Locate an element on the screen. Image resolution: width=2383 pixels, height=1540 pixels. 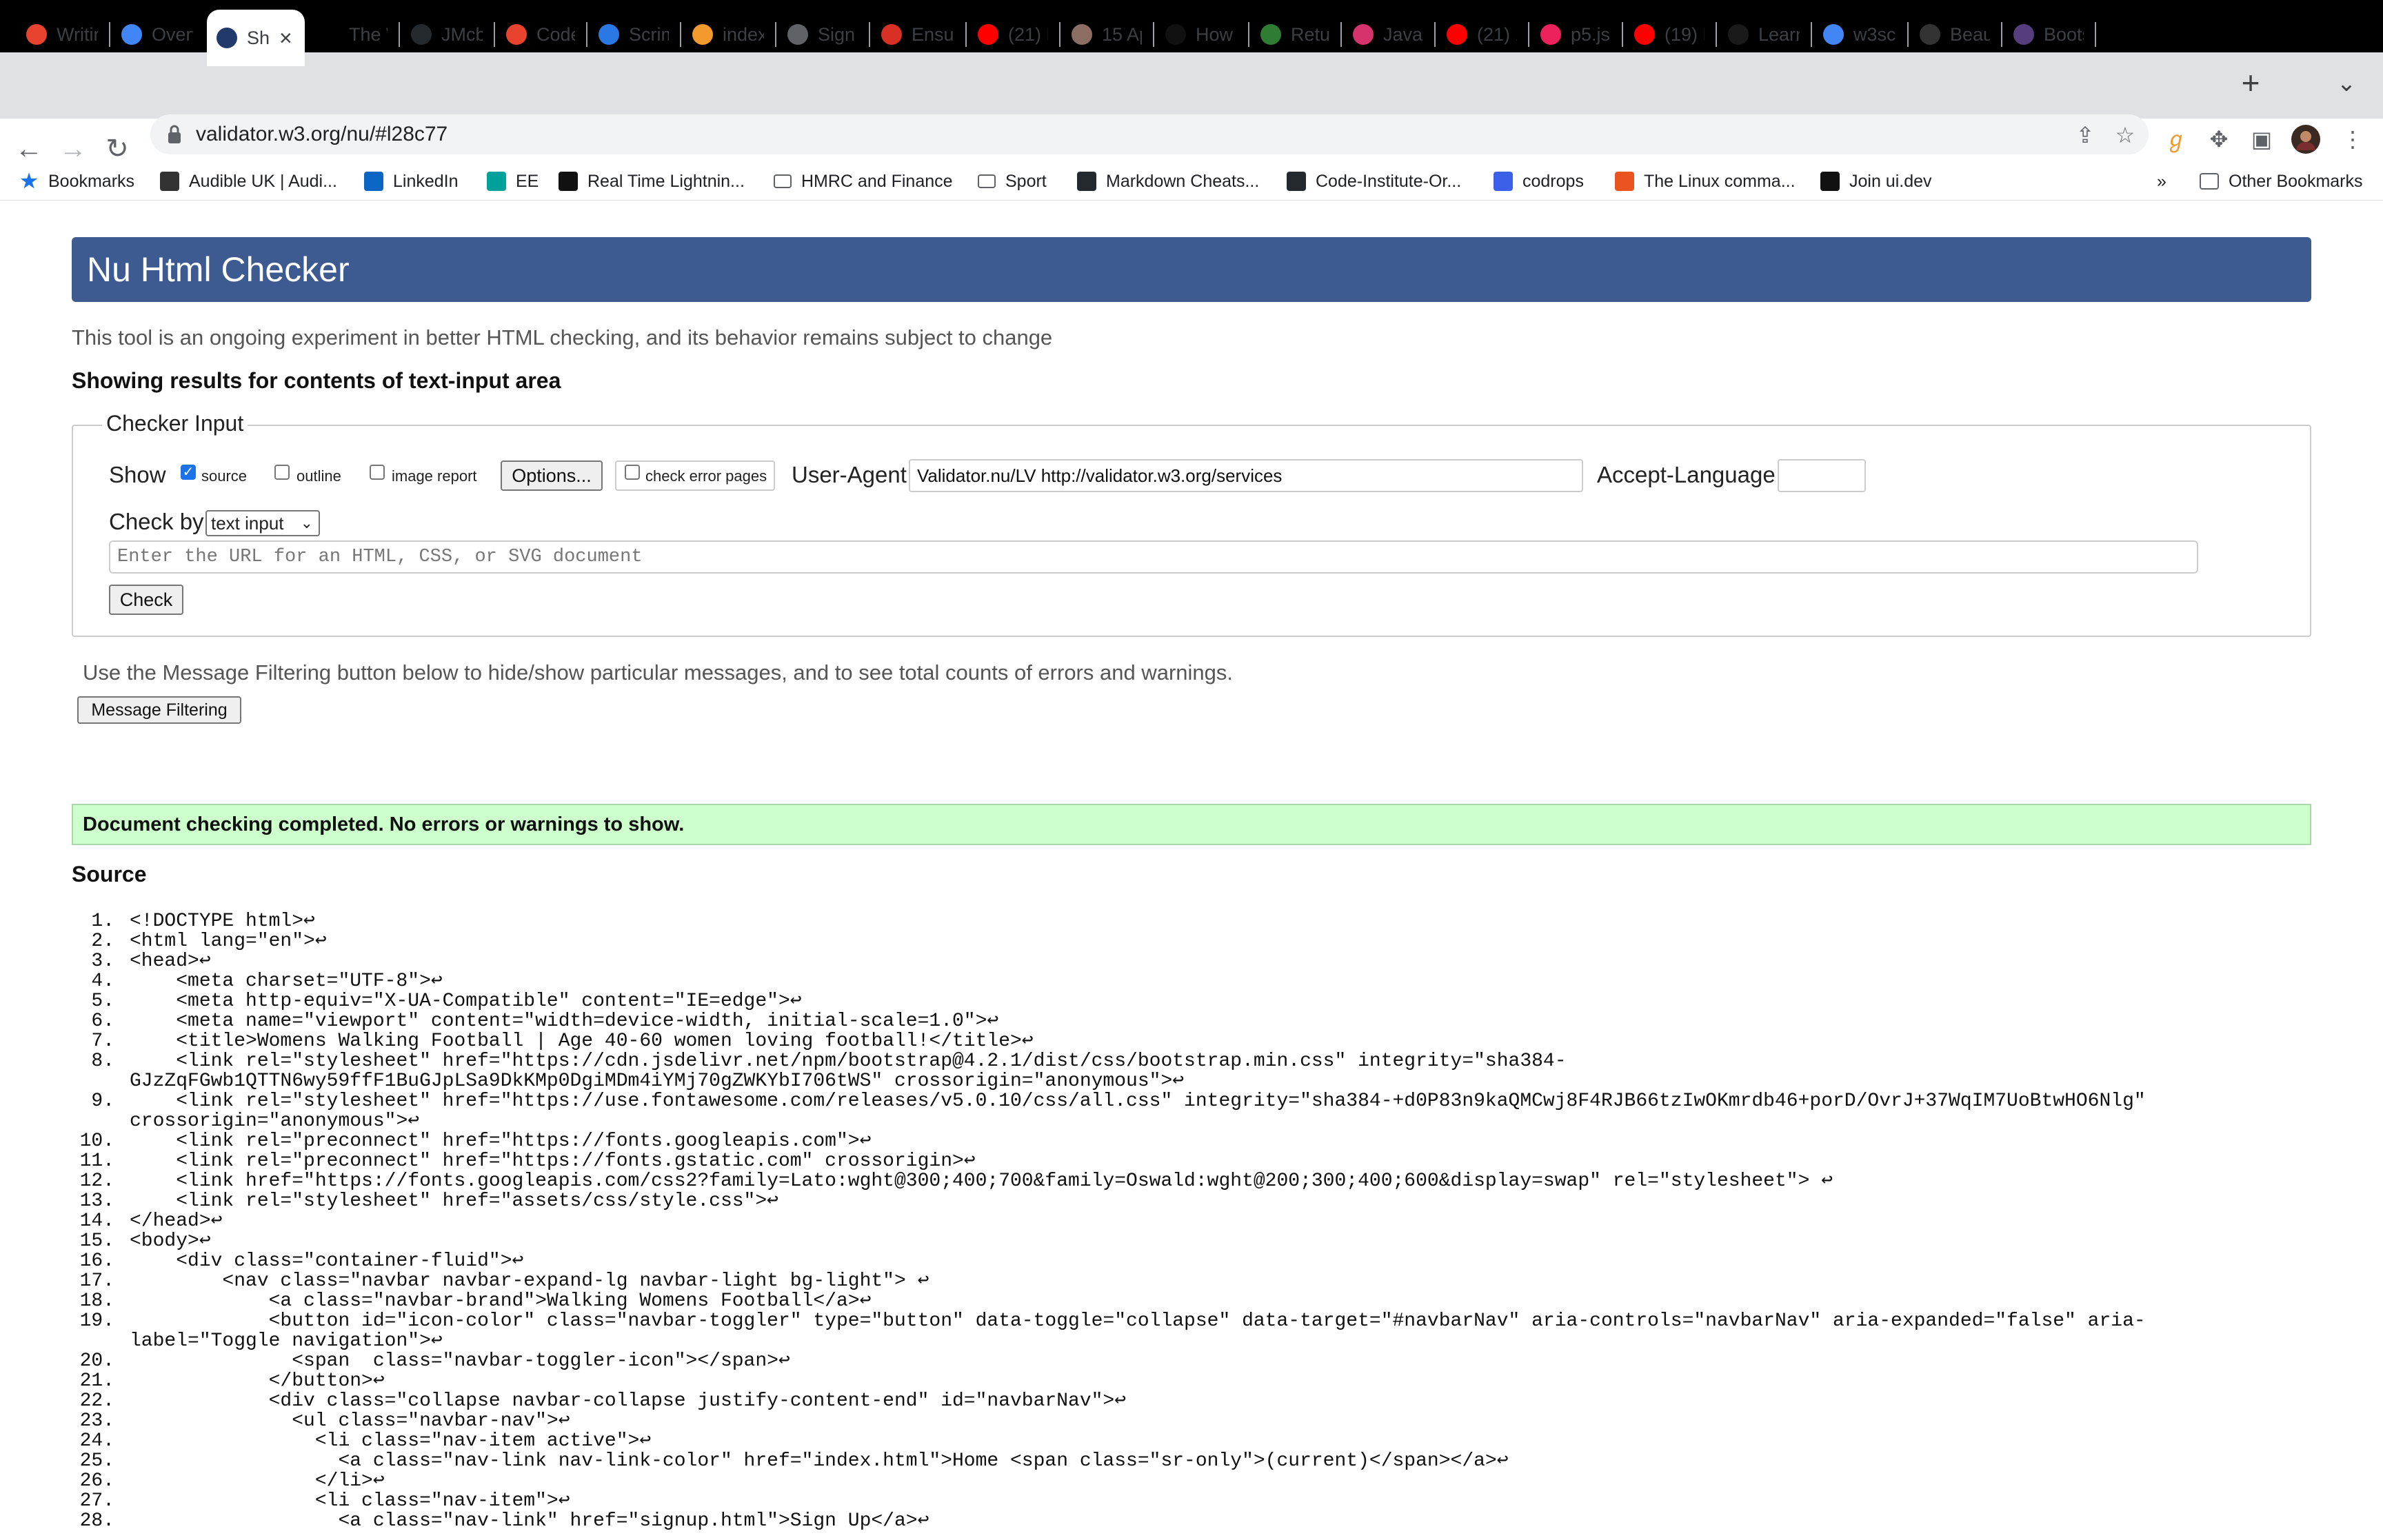
tab-3: Sh × is located at coordinates (256, 38).